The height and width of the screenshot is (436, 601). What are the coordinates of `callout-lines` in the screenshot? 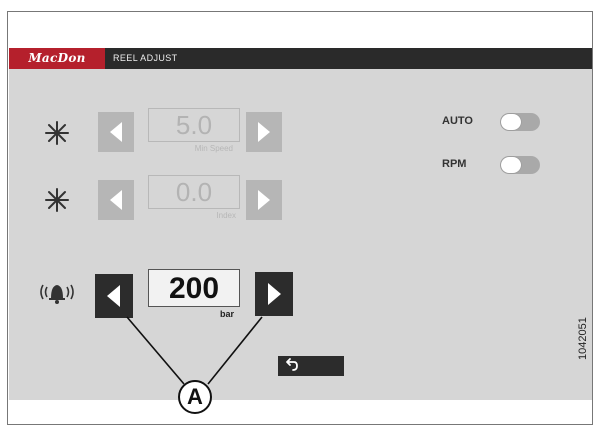 It's located at (194, 365).